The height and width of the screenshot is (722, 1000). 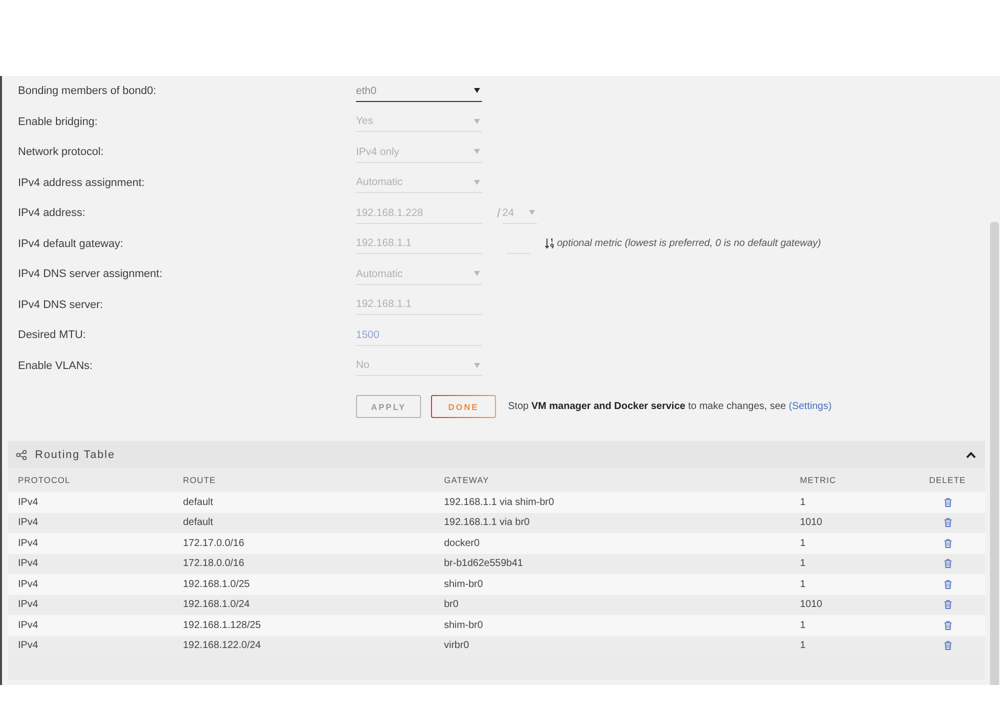 I want to click on field-label: Desired MTU:, so click(x=52, y=335).